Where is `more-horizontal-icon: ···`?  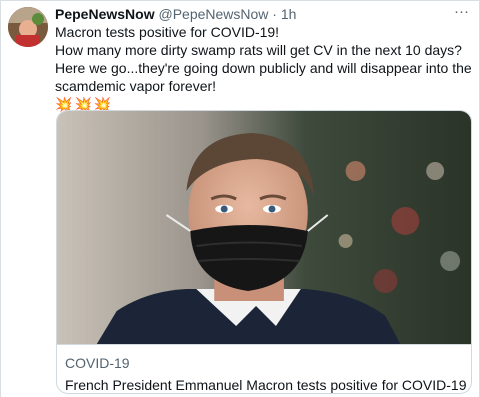 more-horizontal-icon: ··· is located at coordinates (461, 11).